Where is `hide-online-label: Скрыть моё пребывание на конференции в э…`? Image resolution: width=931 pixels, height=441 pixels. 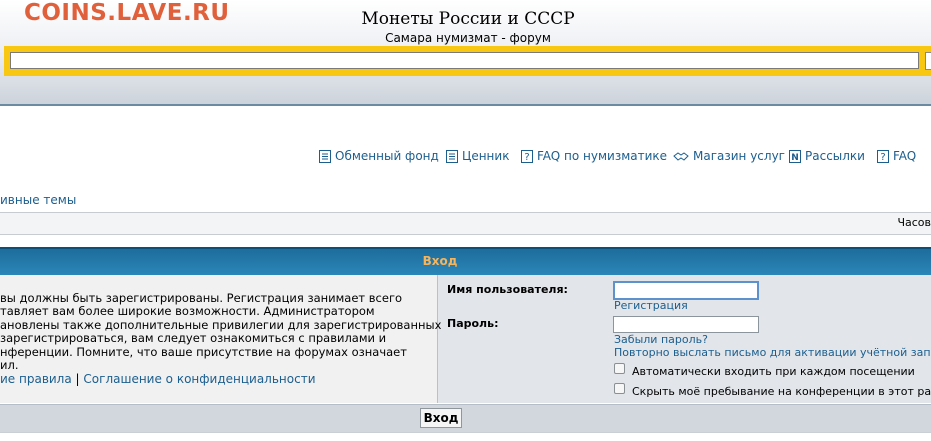 hide-online-label: Скрыть моё пребывание на конференции в э… is located at coordinates (781, 391).